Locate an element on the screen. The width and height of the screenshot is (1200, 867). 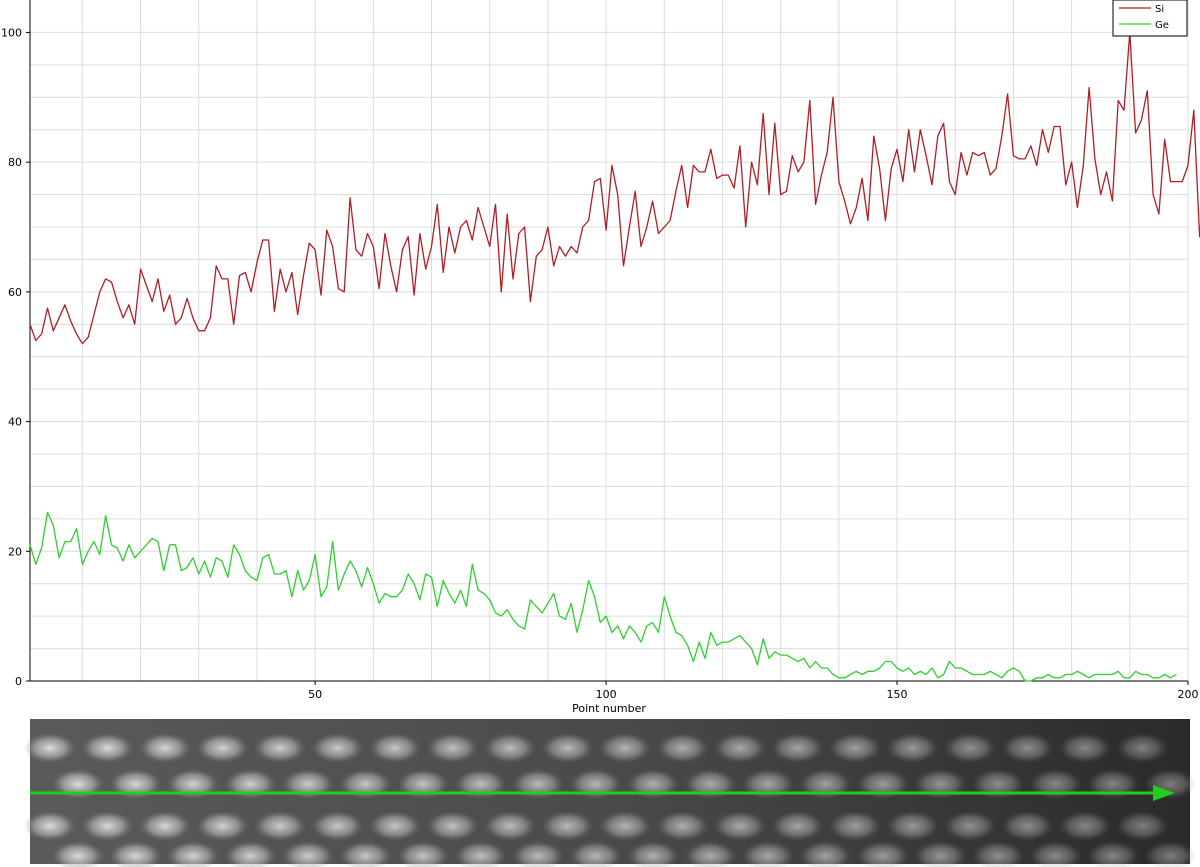
legend: Si Ge is located at coordinates (1150, 18).